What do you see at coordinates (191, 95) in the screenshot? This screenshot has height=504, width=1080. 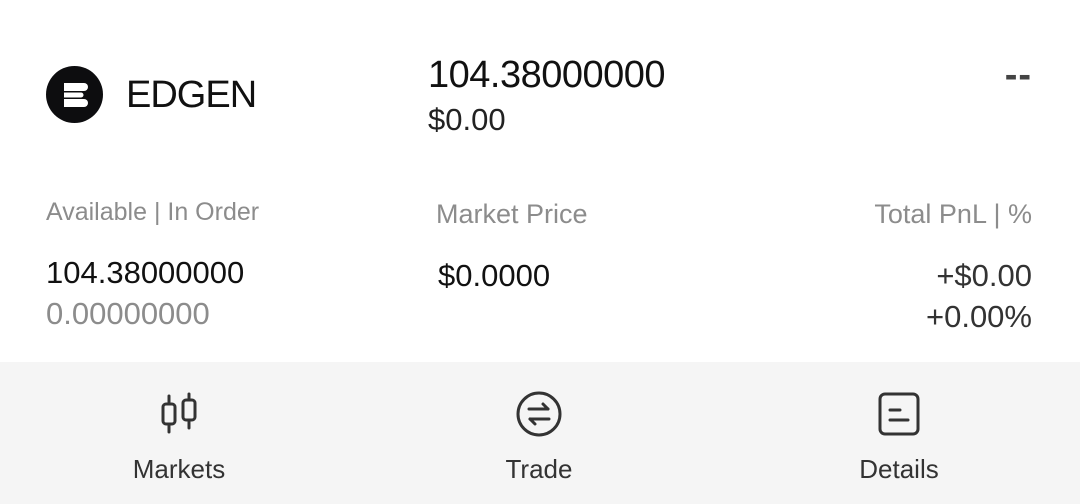 I see `asset-name: EDGEN` at bounding box center [191, 95].